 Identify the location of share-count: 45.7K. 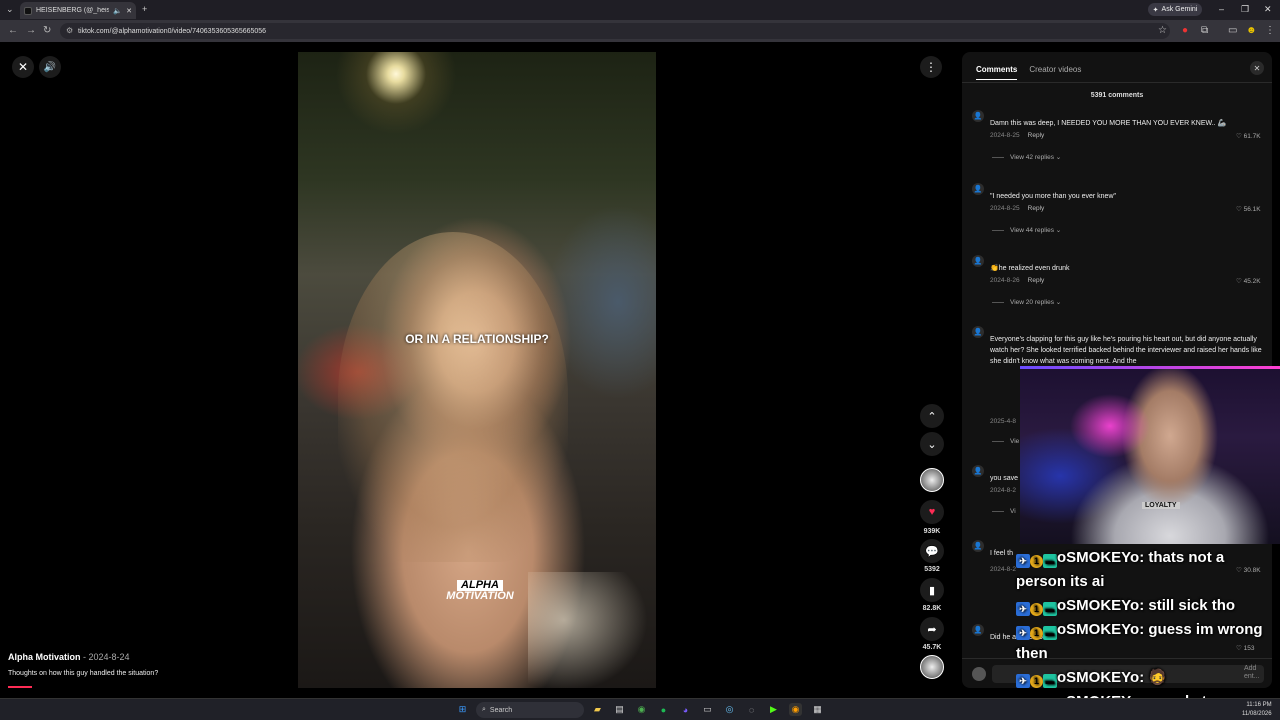
(932, 647).